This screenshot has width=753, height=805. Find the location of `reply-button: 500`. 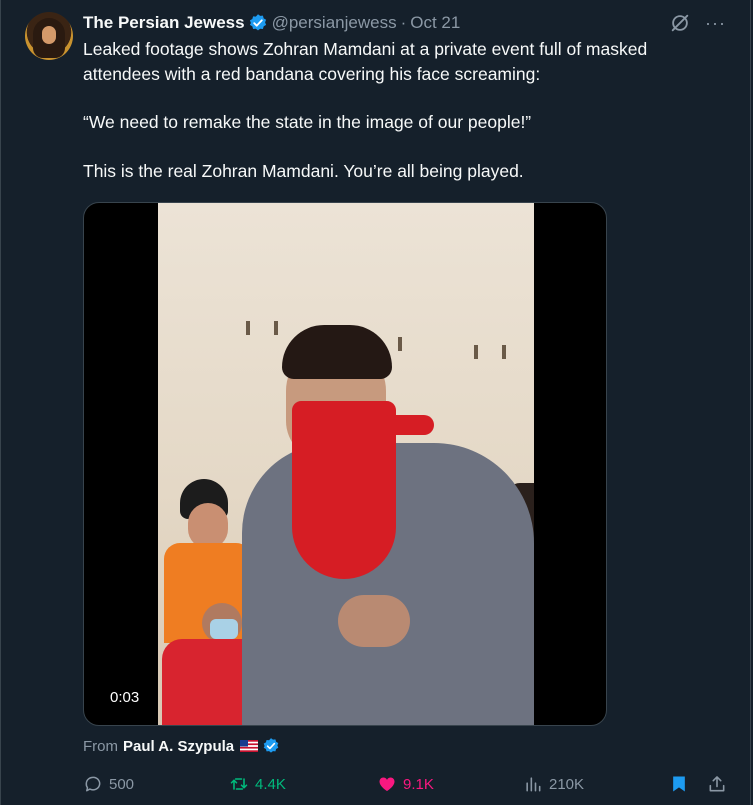

reply-button: 500 is located at coordinates (108, 784).